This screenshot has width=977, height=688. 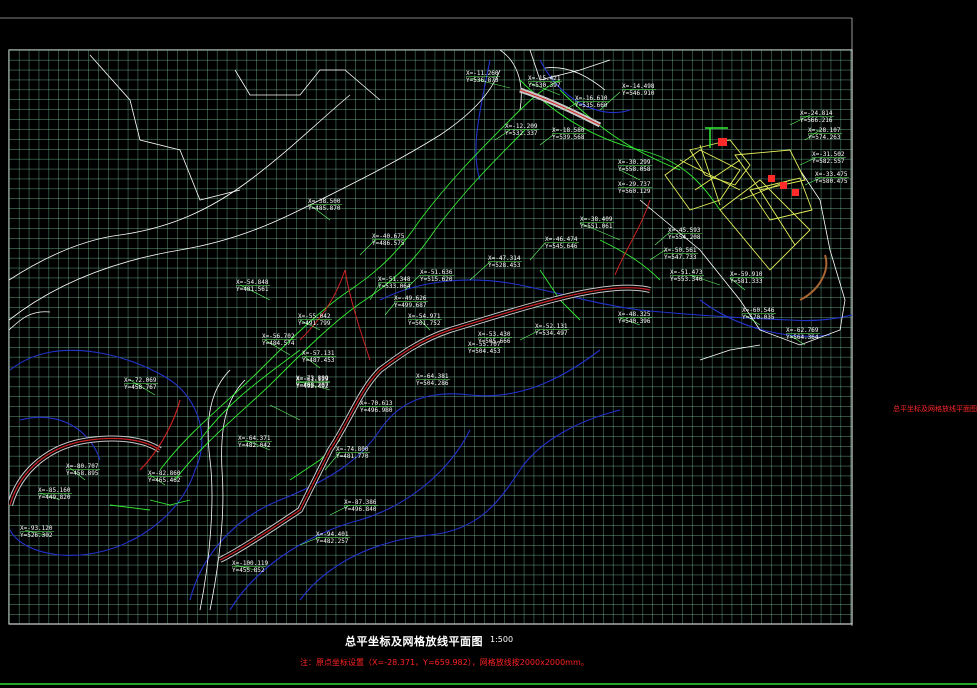 I want to click on coordinate-y-label: Y=496.980, so click(x=376, y=410).